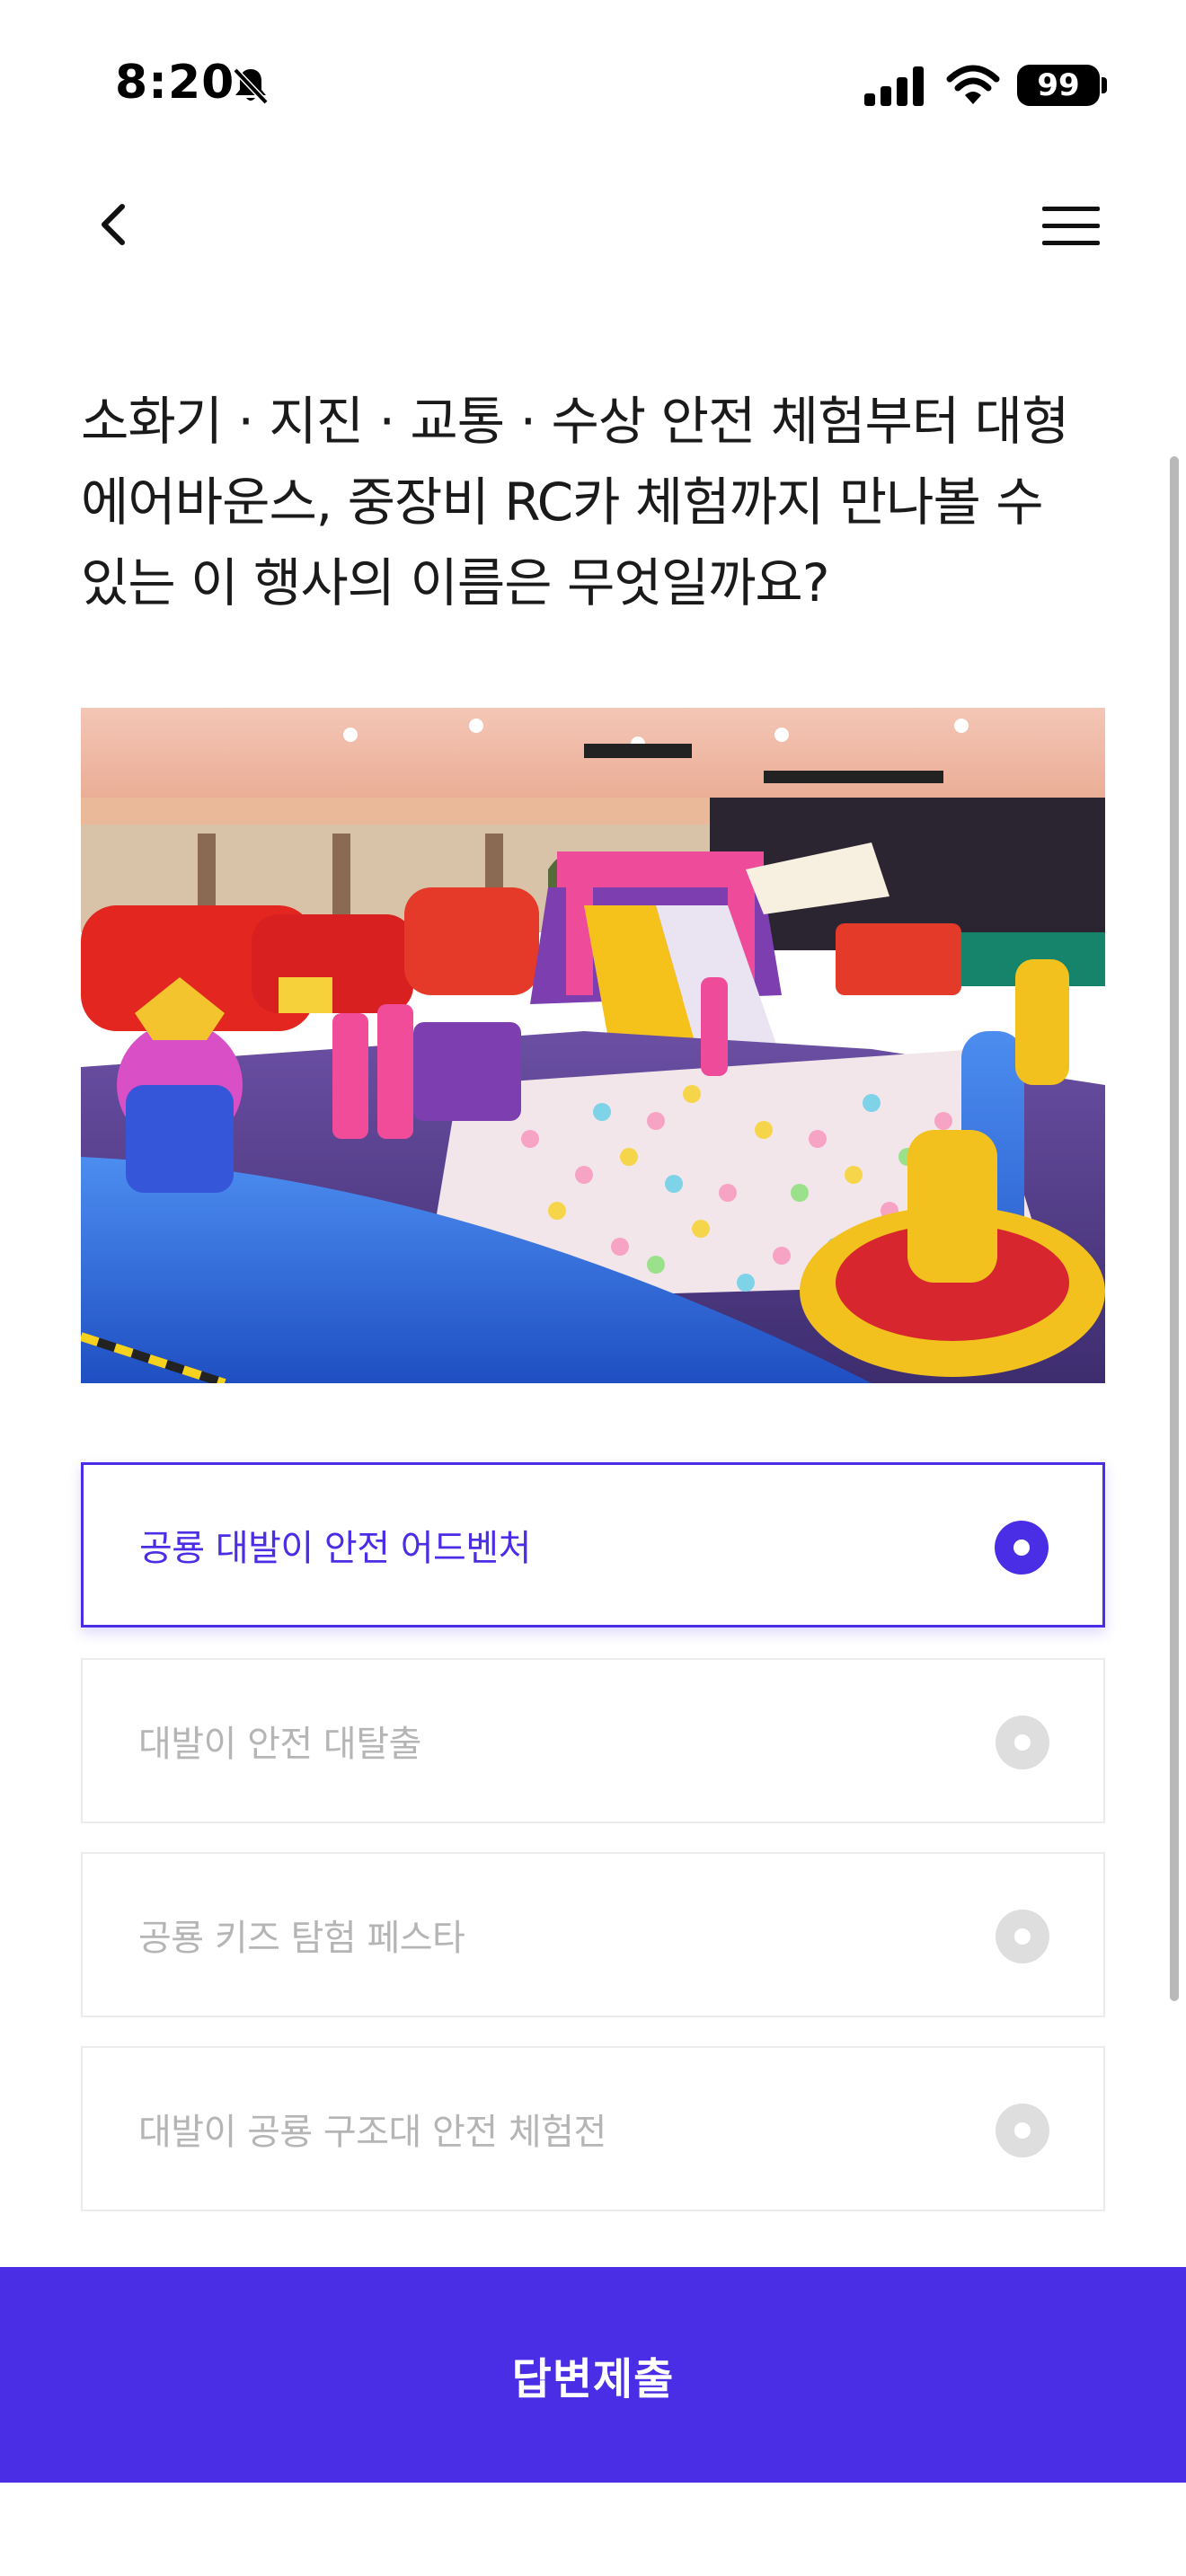 This screenshot has width=1186, height=2576. Describe the element at coordinates (1174, 1228) in the screenshot. I see `scrollbar` at that location.